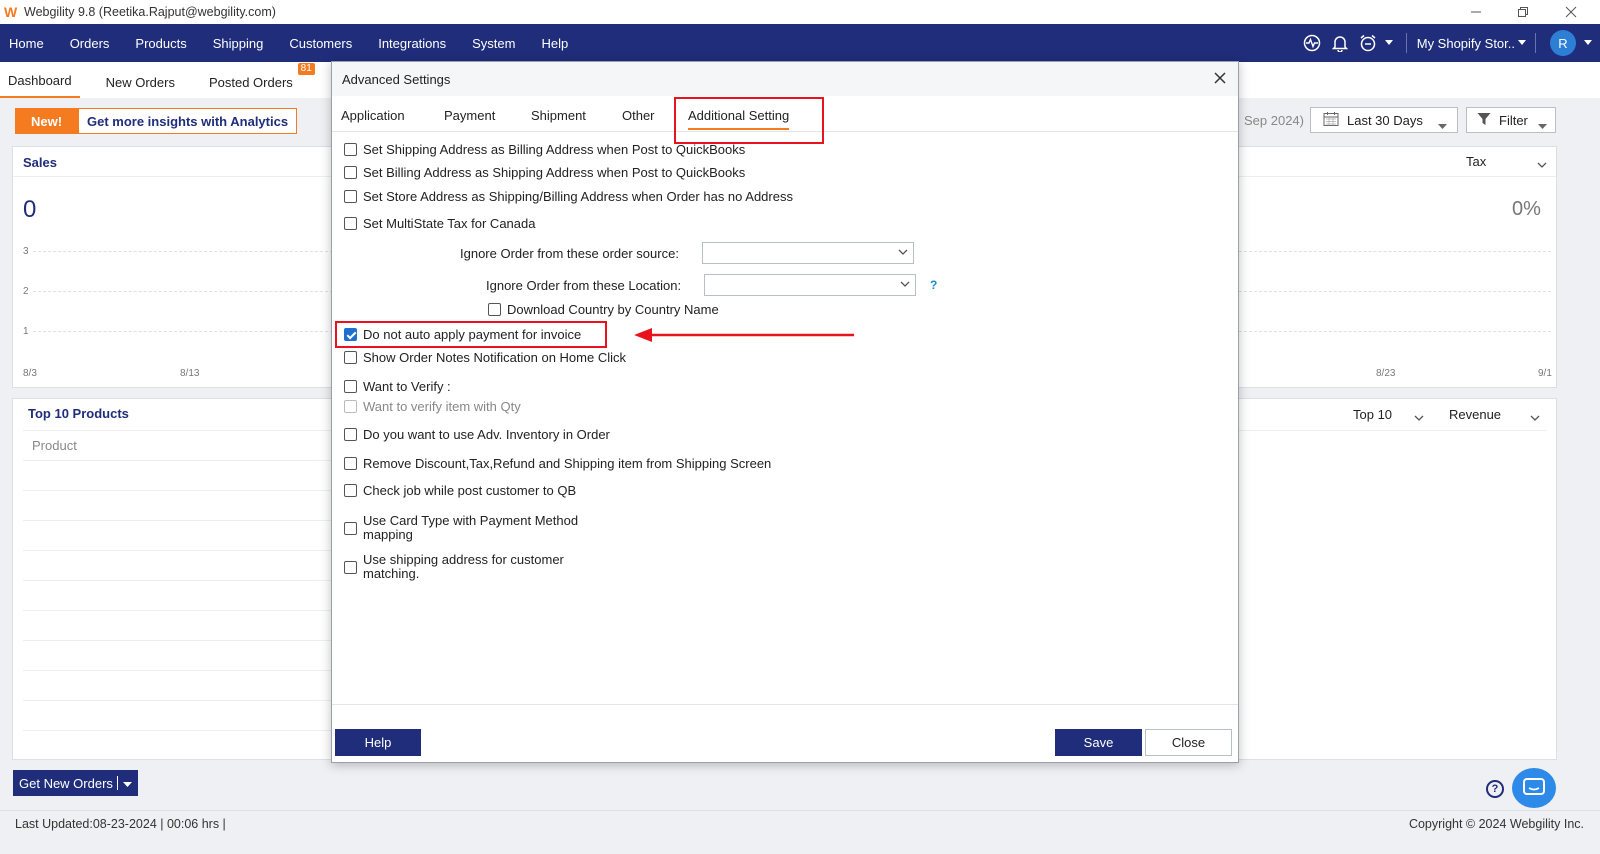 The image size is (1600, 854). Describe the element at coordinates (1476, 161) in the screenshot. I see `tax-select: Tax` at that location.